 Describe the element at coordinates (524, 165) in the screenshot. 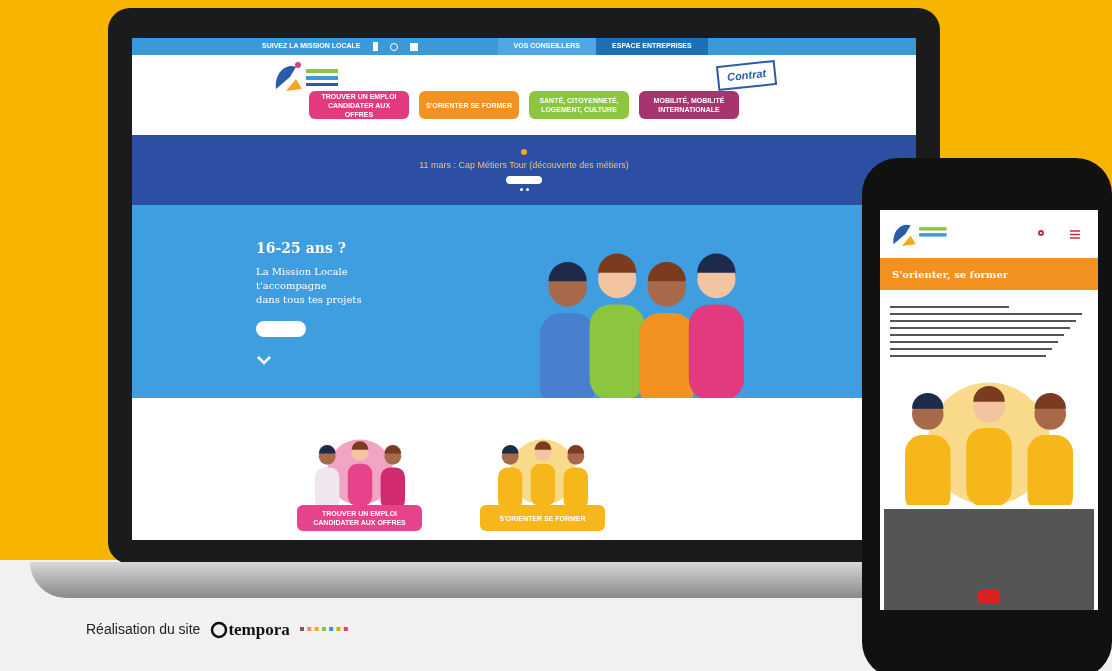

I see `banner-title: 11 mars : Cap Métiers Tour (découverte des métiers)` at that location.